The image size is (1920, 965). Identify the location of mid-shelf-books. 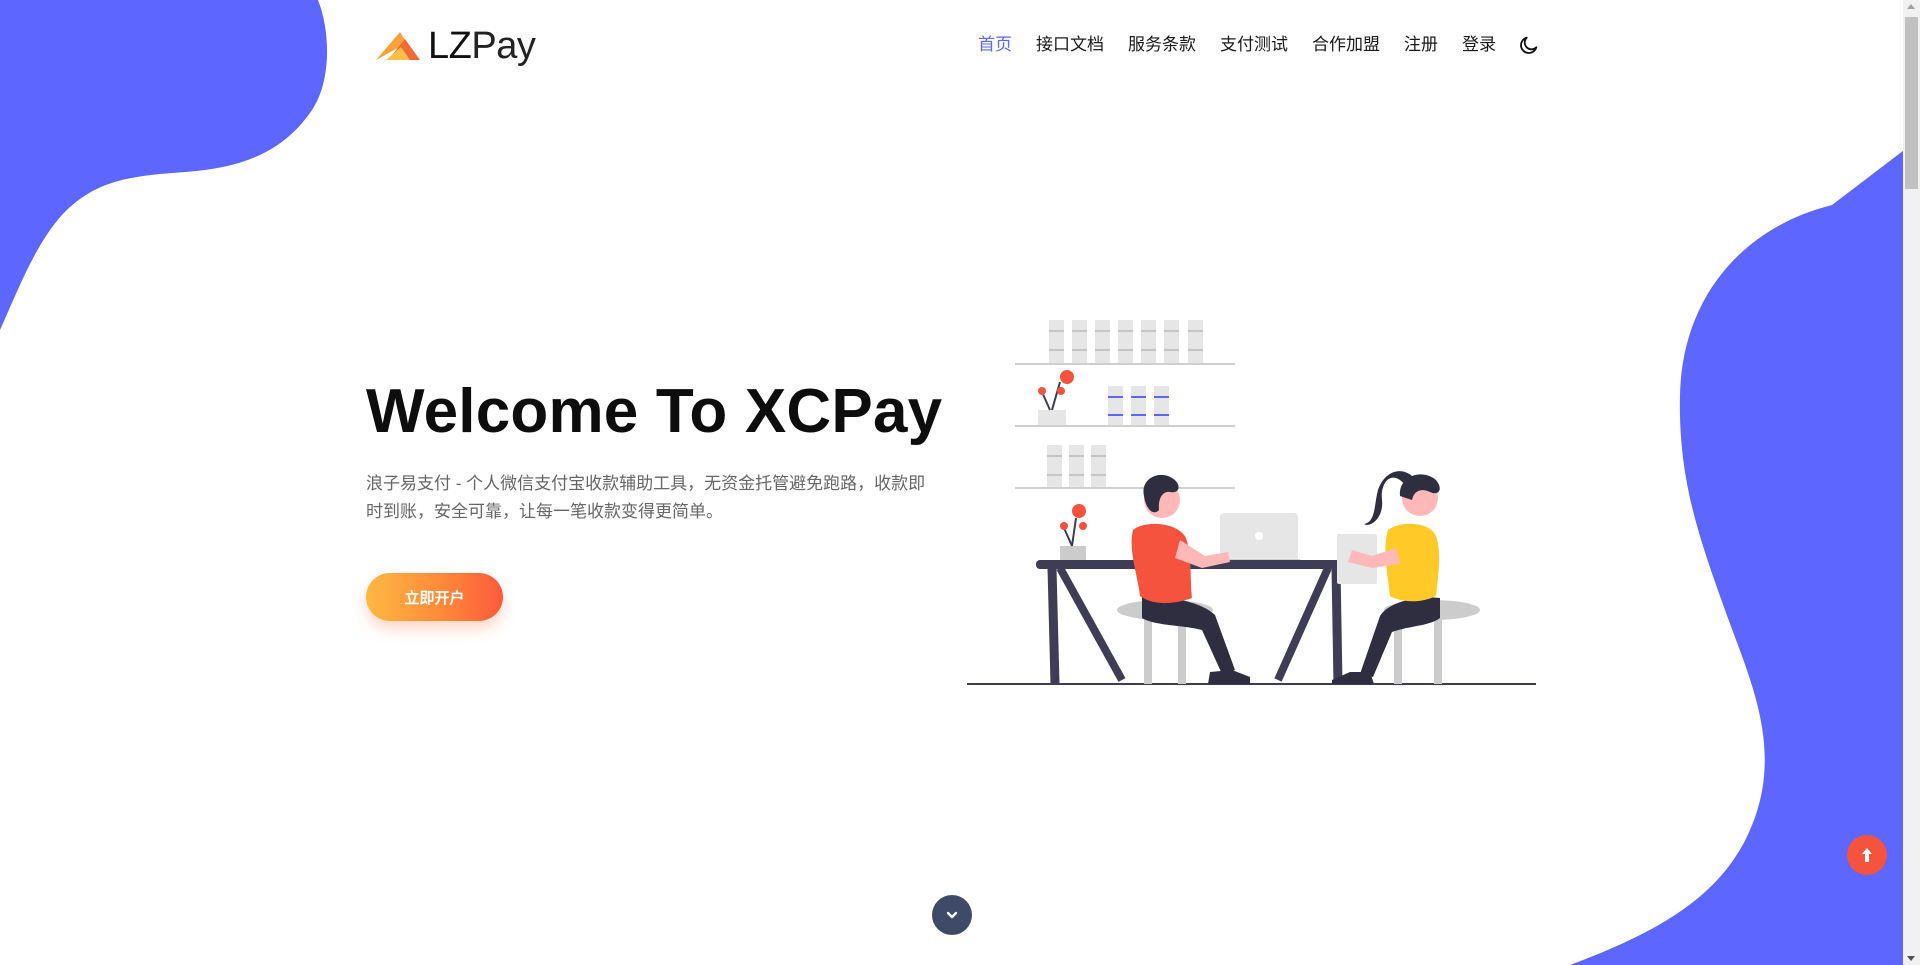
(1138, 405).